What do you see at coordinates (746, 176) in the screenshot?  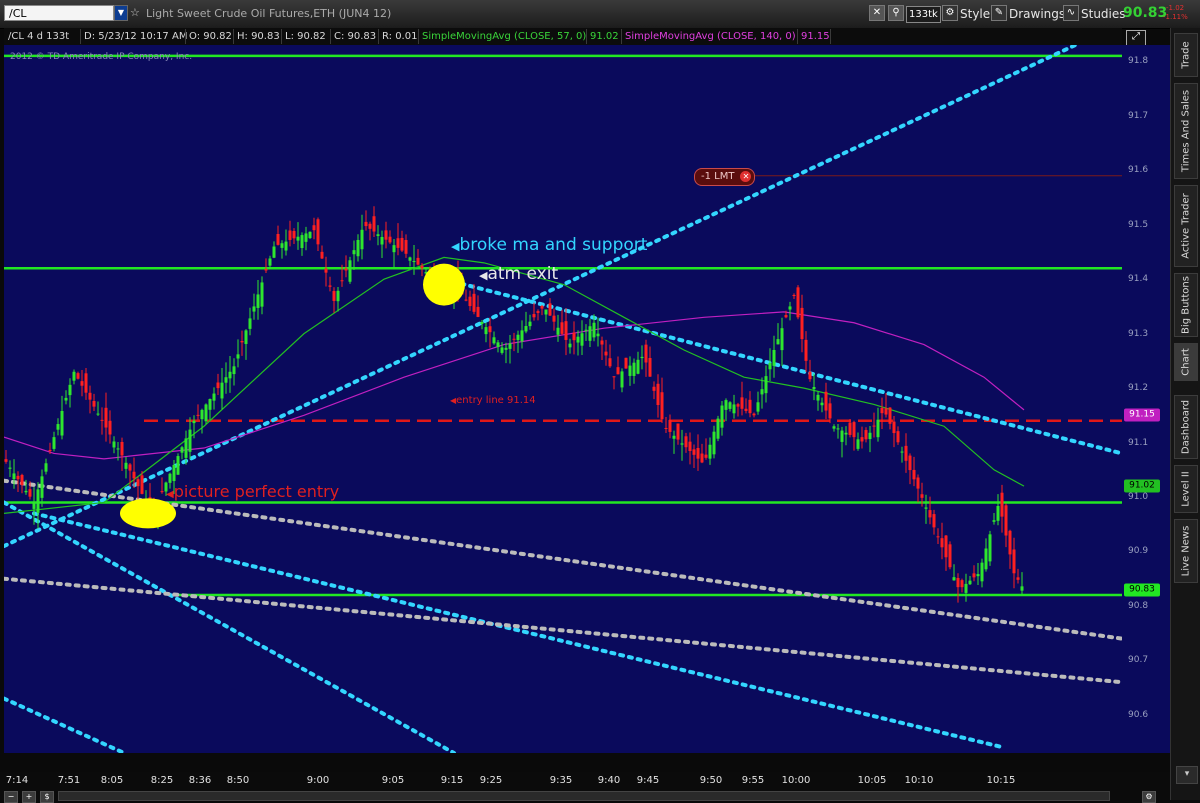 I see `cancel-order-icon: ✕` at bounding box center [746, 176].